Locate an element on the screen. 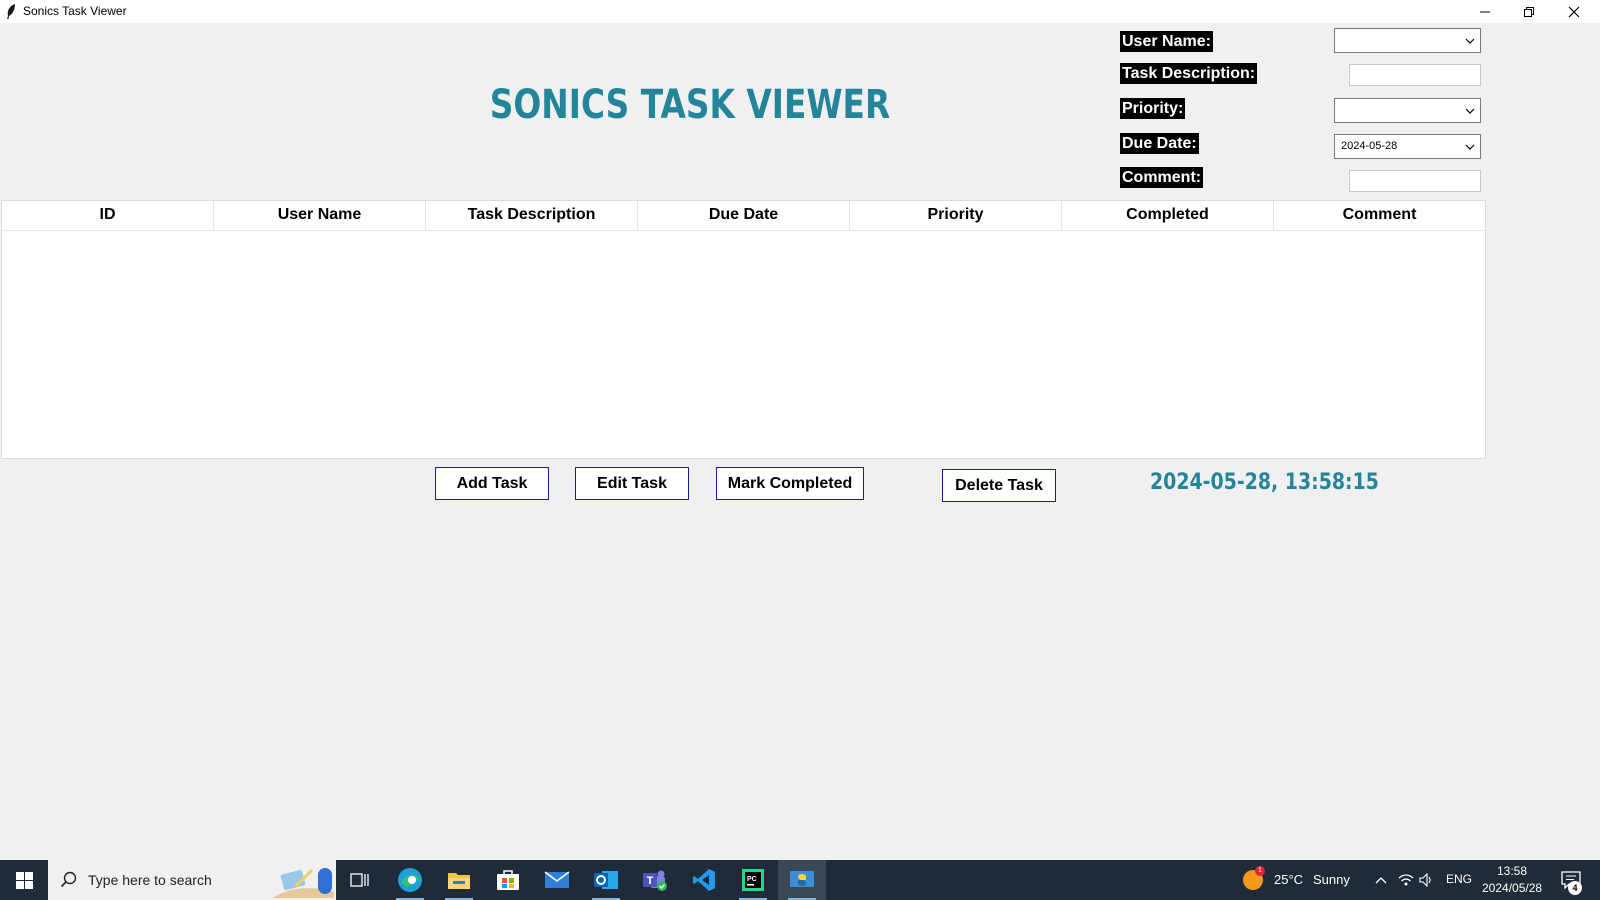 The height and width of the screenshot is (900, 1600). taskbar-teams: T is located at coordinates (655, 880).